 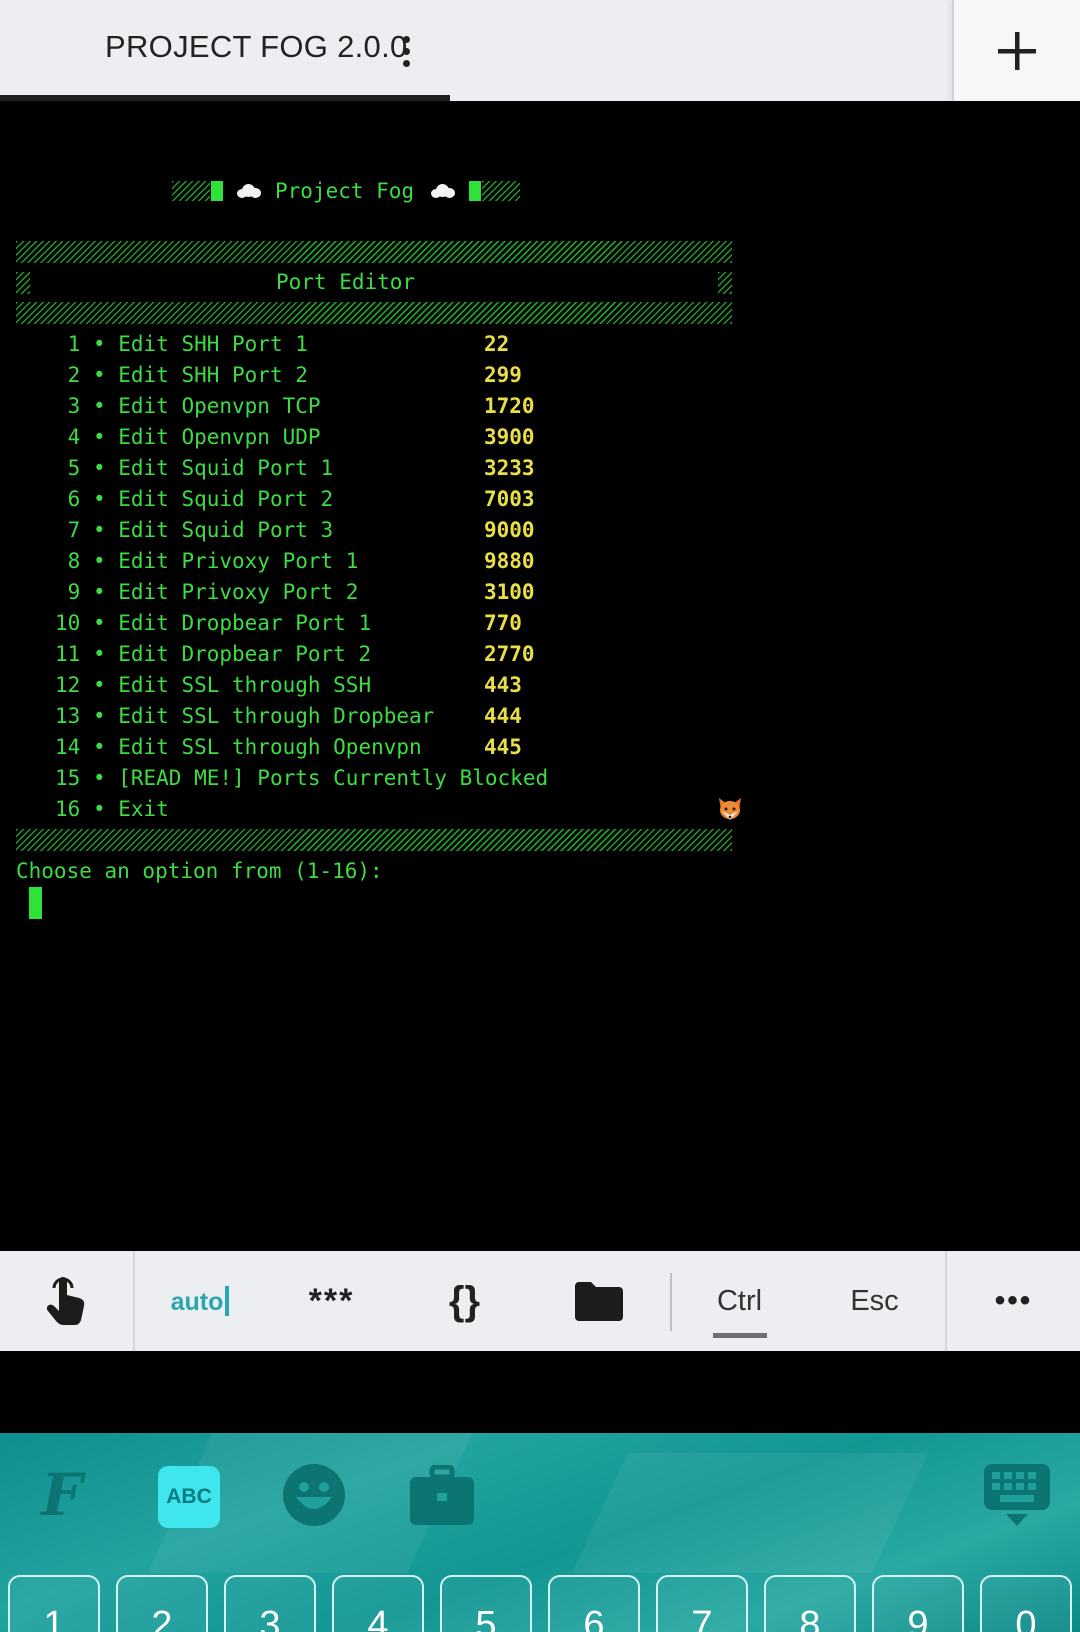 I want to click on add-tab-button, so click(x=1017, y=50).